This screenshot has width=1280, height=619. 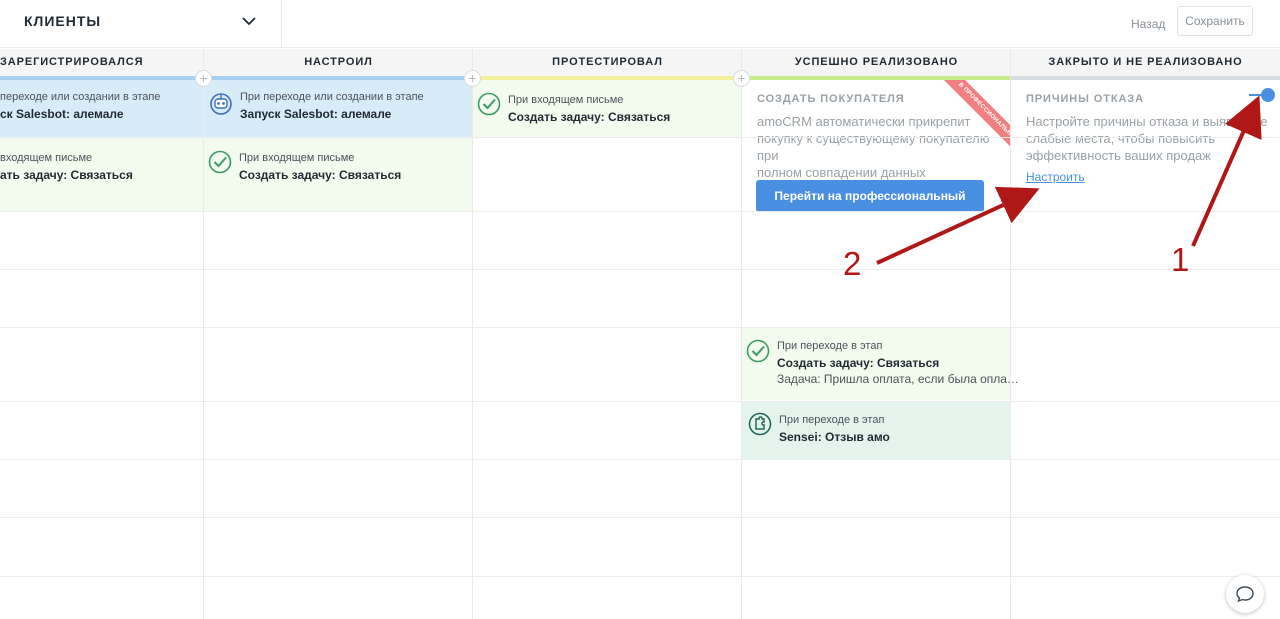 I want to click on upgrade-plan-button: Перейти на профессиональный тариф, so click(x=870, y=207).